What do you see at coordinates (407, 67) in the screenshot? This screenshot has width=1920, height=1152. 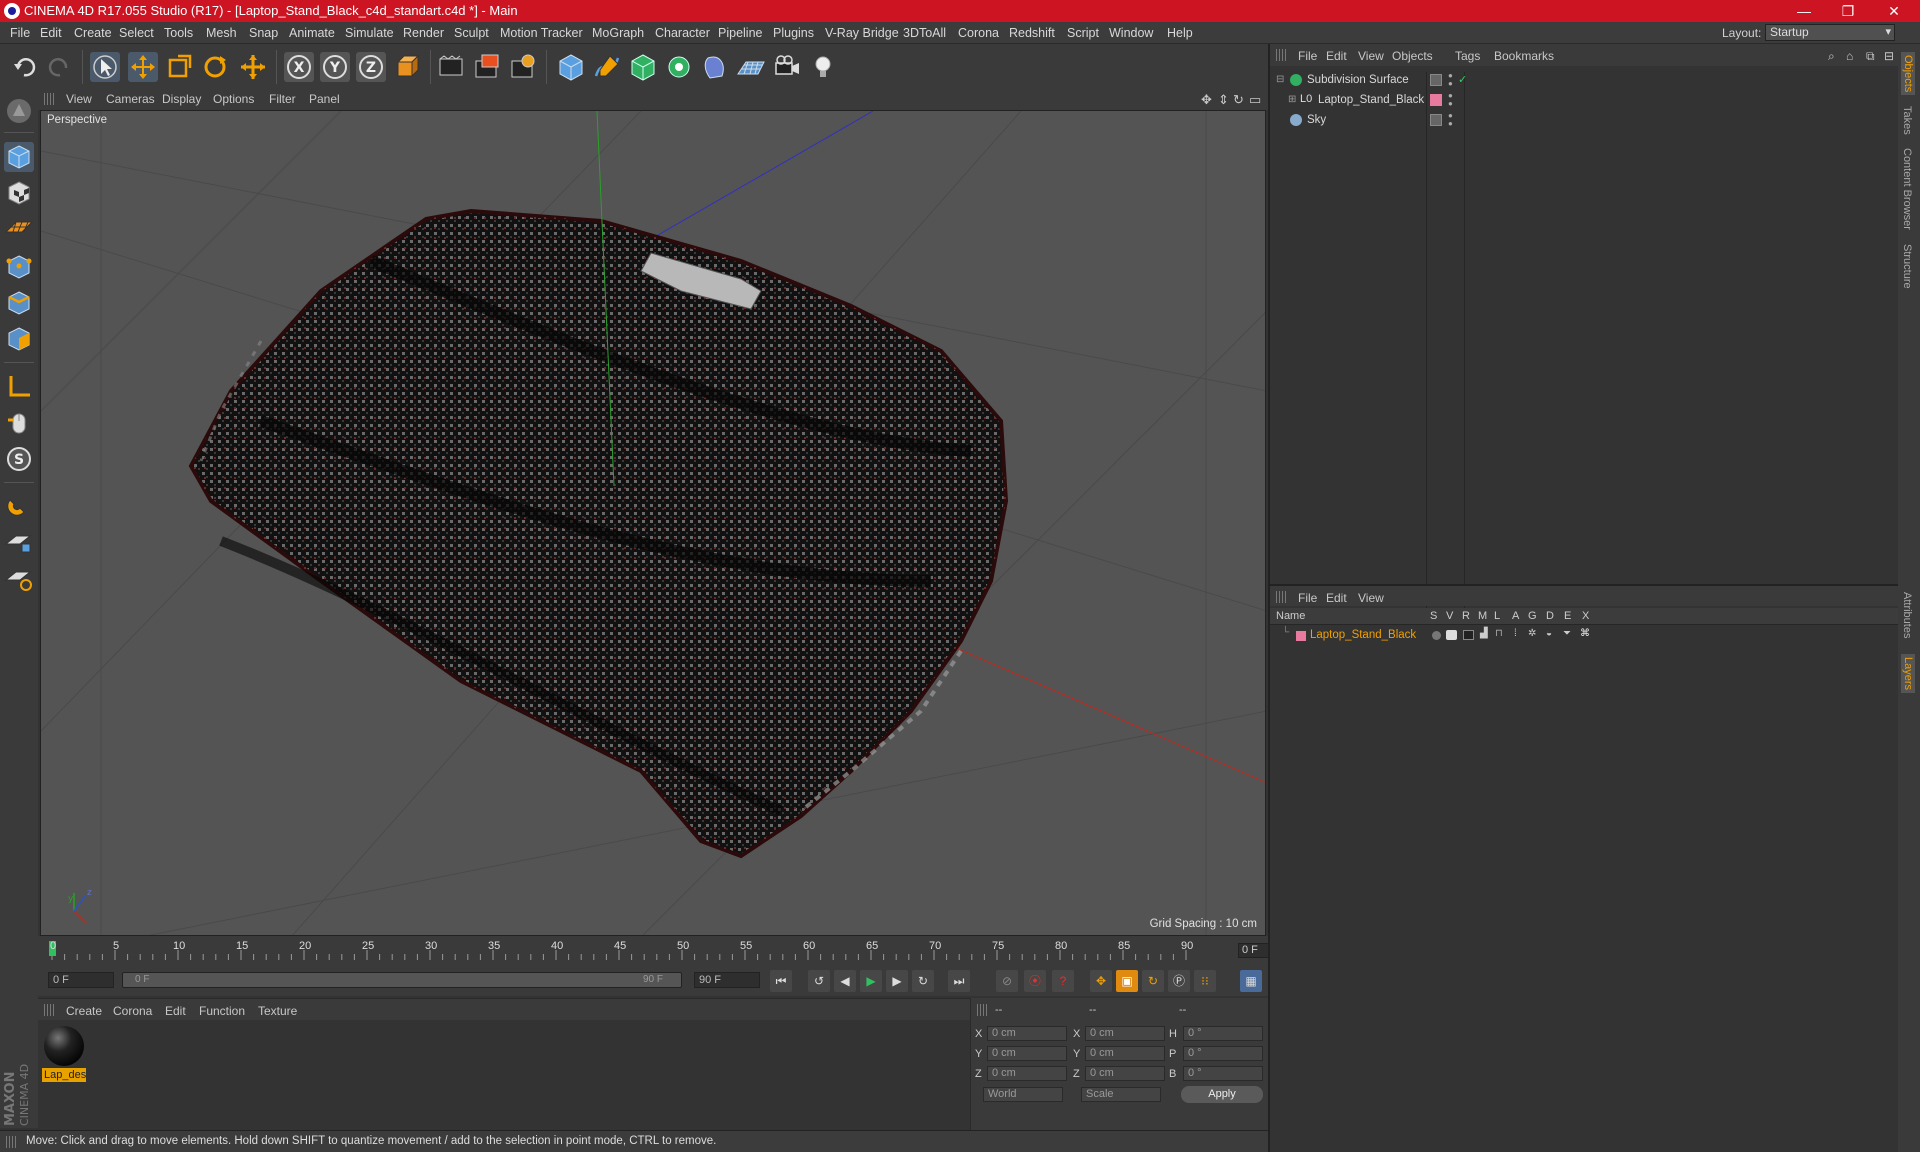 I see `coordinate-system-icon` at bounding box center [407, 67].